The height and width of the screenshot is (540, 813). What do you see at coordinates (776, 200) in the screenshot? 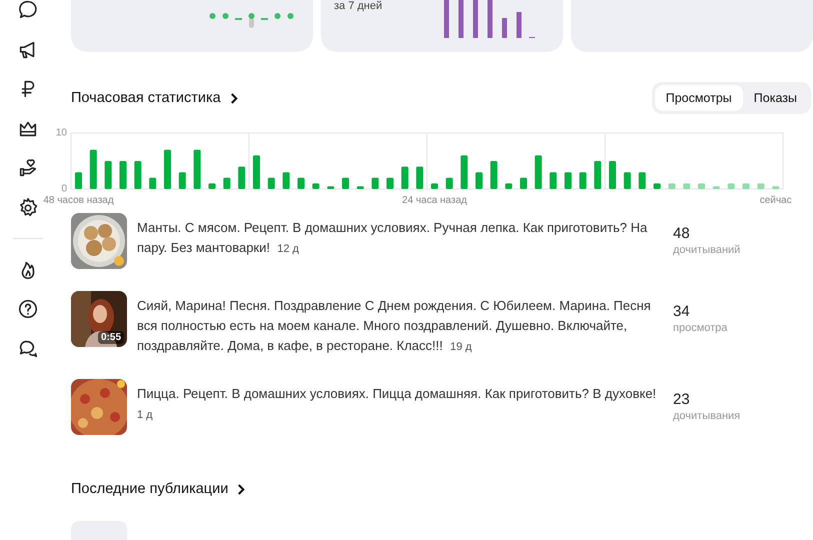
I see `axis-label: сейчас` at bounding box center [776, 200].